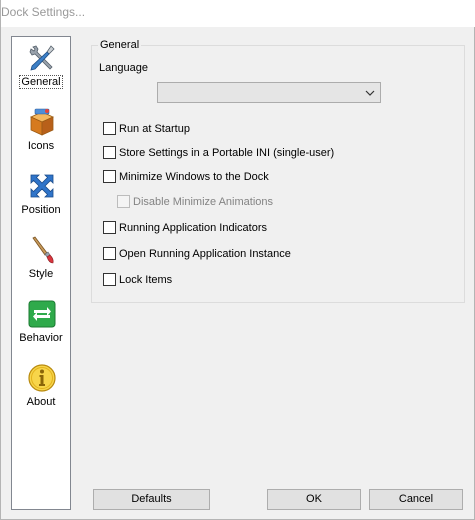  What do you see at coordinates (194, 177) in the screenshot?
I see `checkbox-label: Minimize Windows to the Dock` at bounding box center [194, 177].